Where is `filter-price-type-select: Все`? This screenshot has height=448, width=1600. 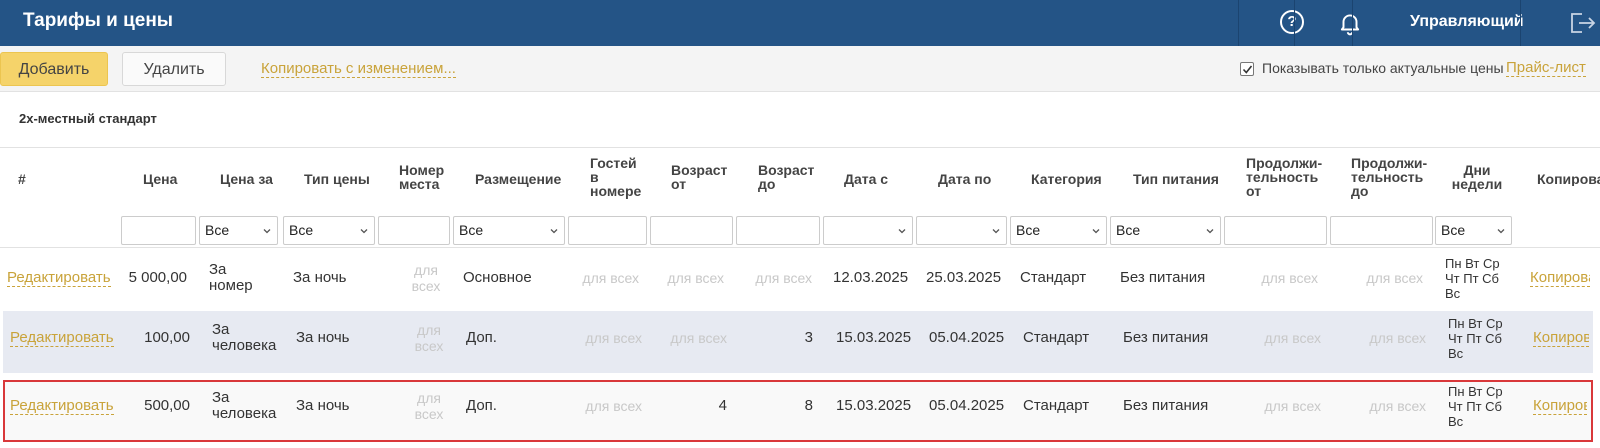 filter-price-type-select: Все is located at coordinates (329, 230).